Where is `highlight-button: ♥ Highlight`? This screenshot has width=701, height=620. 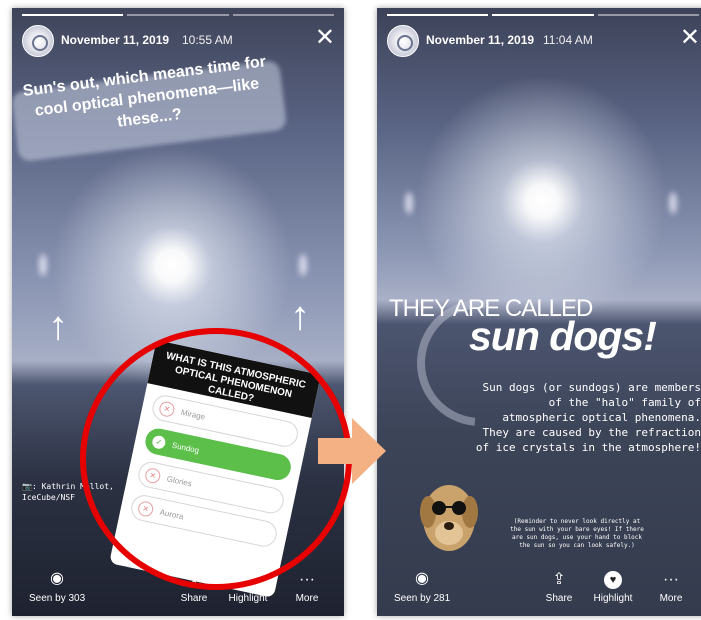
highlight-button: ♥ Highlight is located at coordinates (613, 587).